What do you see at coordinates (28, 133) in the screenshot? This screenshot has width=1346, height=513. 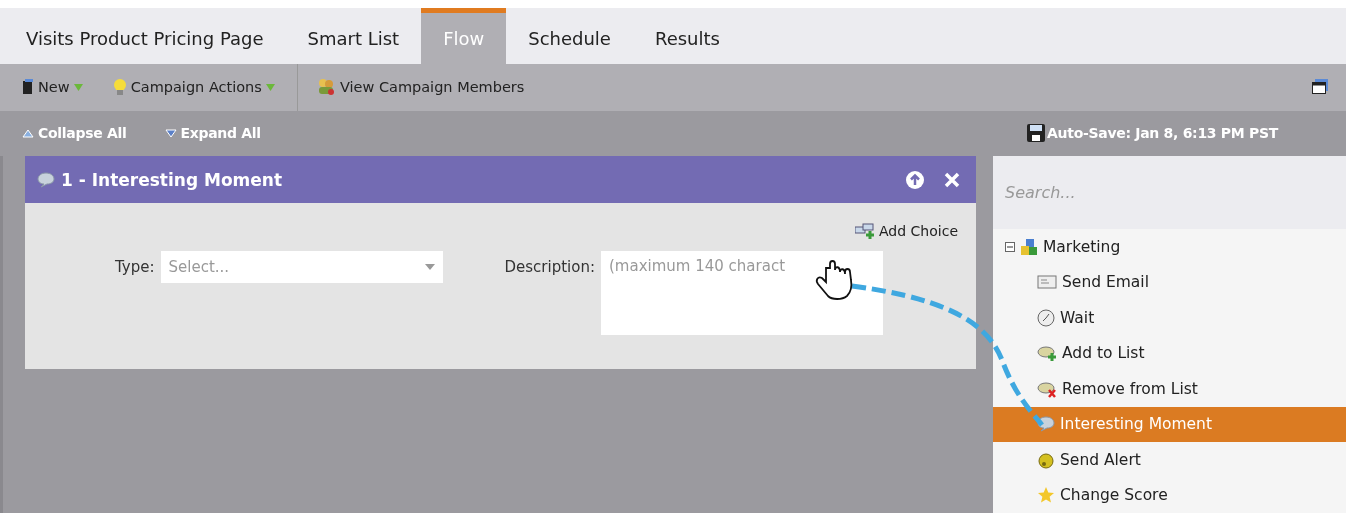 I see `triangle-up-icon` at bounding box center [28, 133].